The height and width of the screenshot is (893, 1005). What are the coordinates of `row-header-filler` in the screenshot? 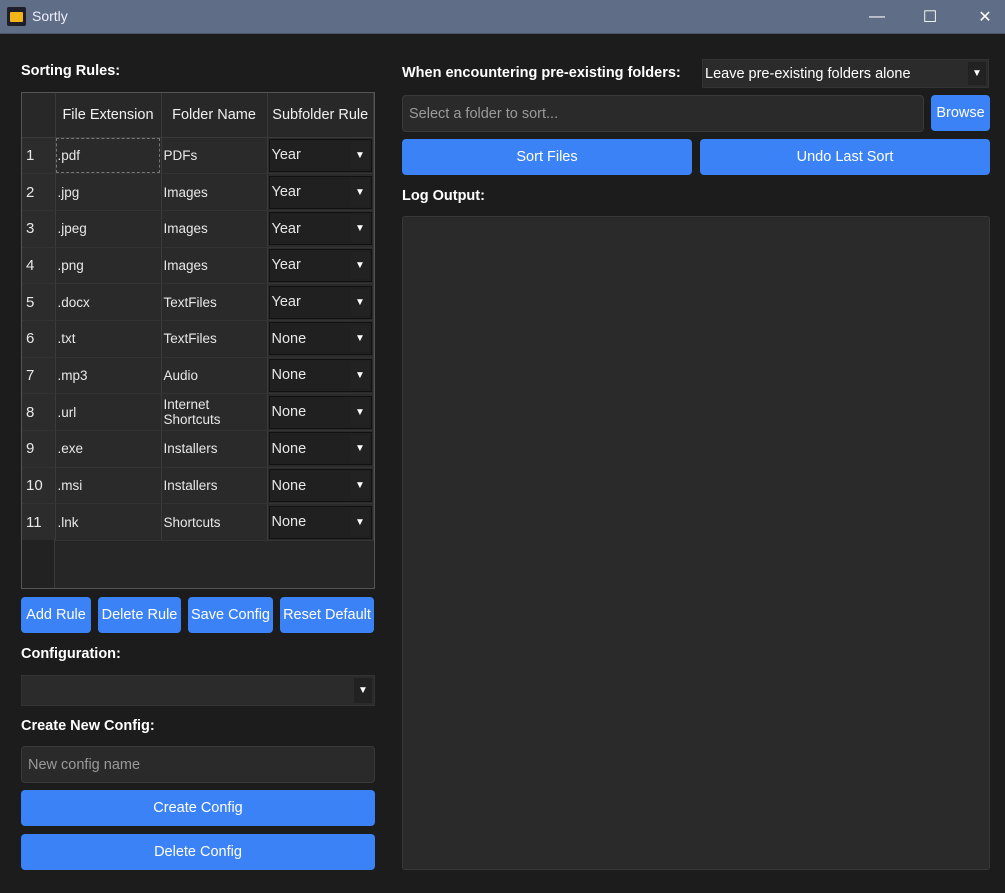 It's located at (38, 564).